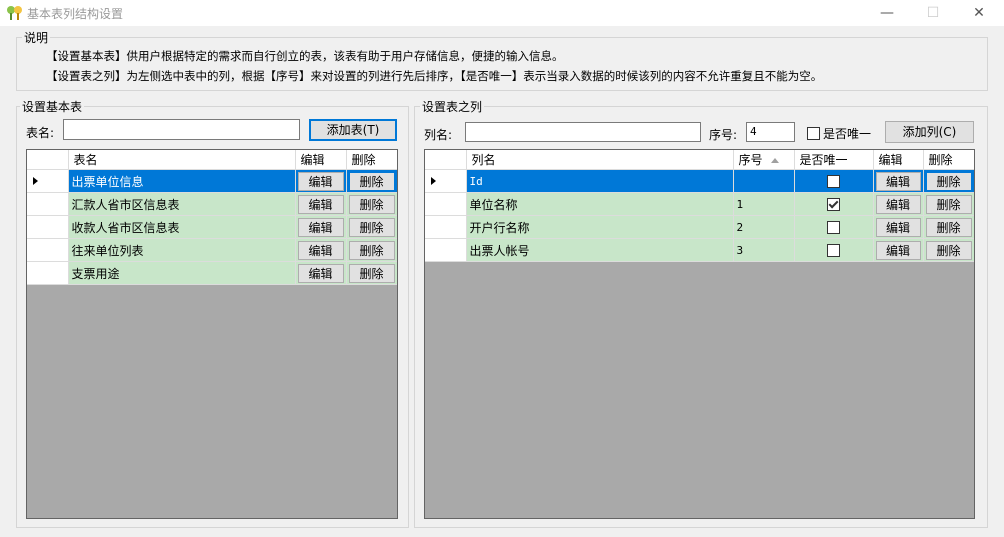  I want to click on table-row: 单位名称 1 编辑 删除, so click(699, 204).